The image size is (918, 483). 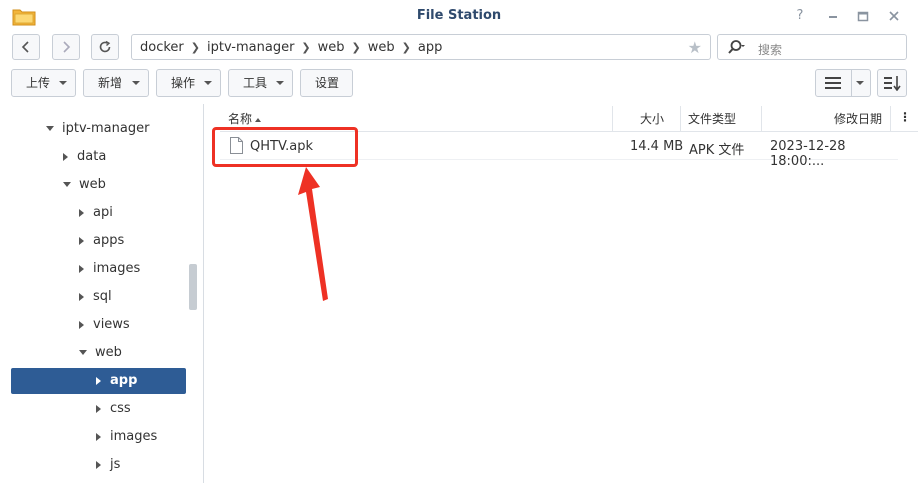 I want to click on sort-icon, so click(x=892, y=83).